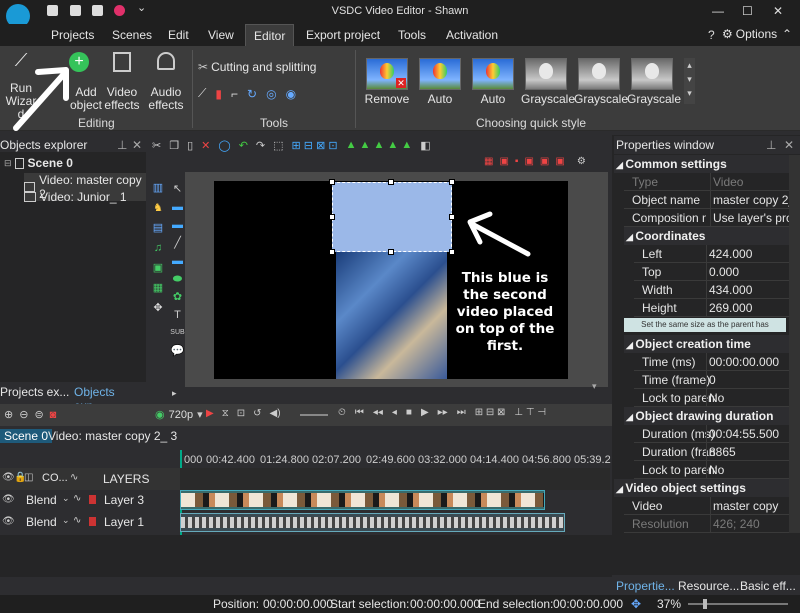 The height and width of the screenshot is (613, 800). I want to click on properties-scrollbar, so click(794, 344).